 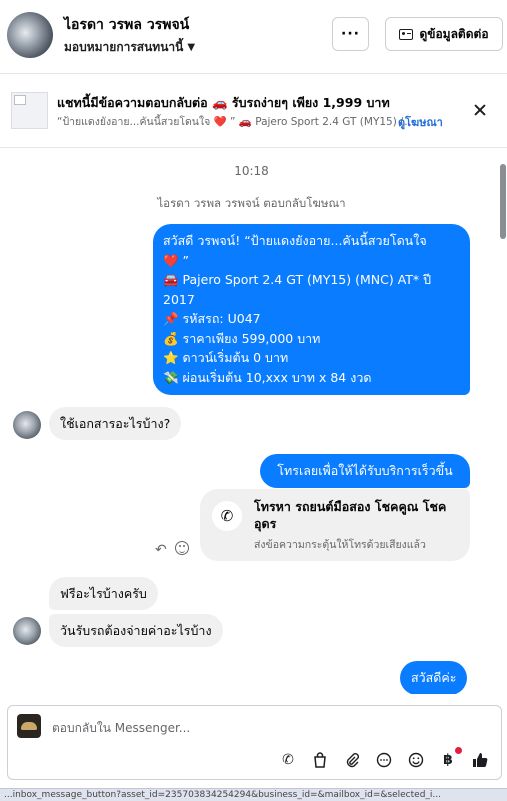 I want to click on more-options-label: ···, so click(x=350, y=34).